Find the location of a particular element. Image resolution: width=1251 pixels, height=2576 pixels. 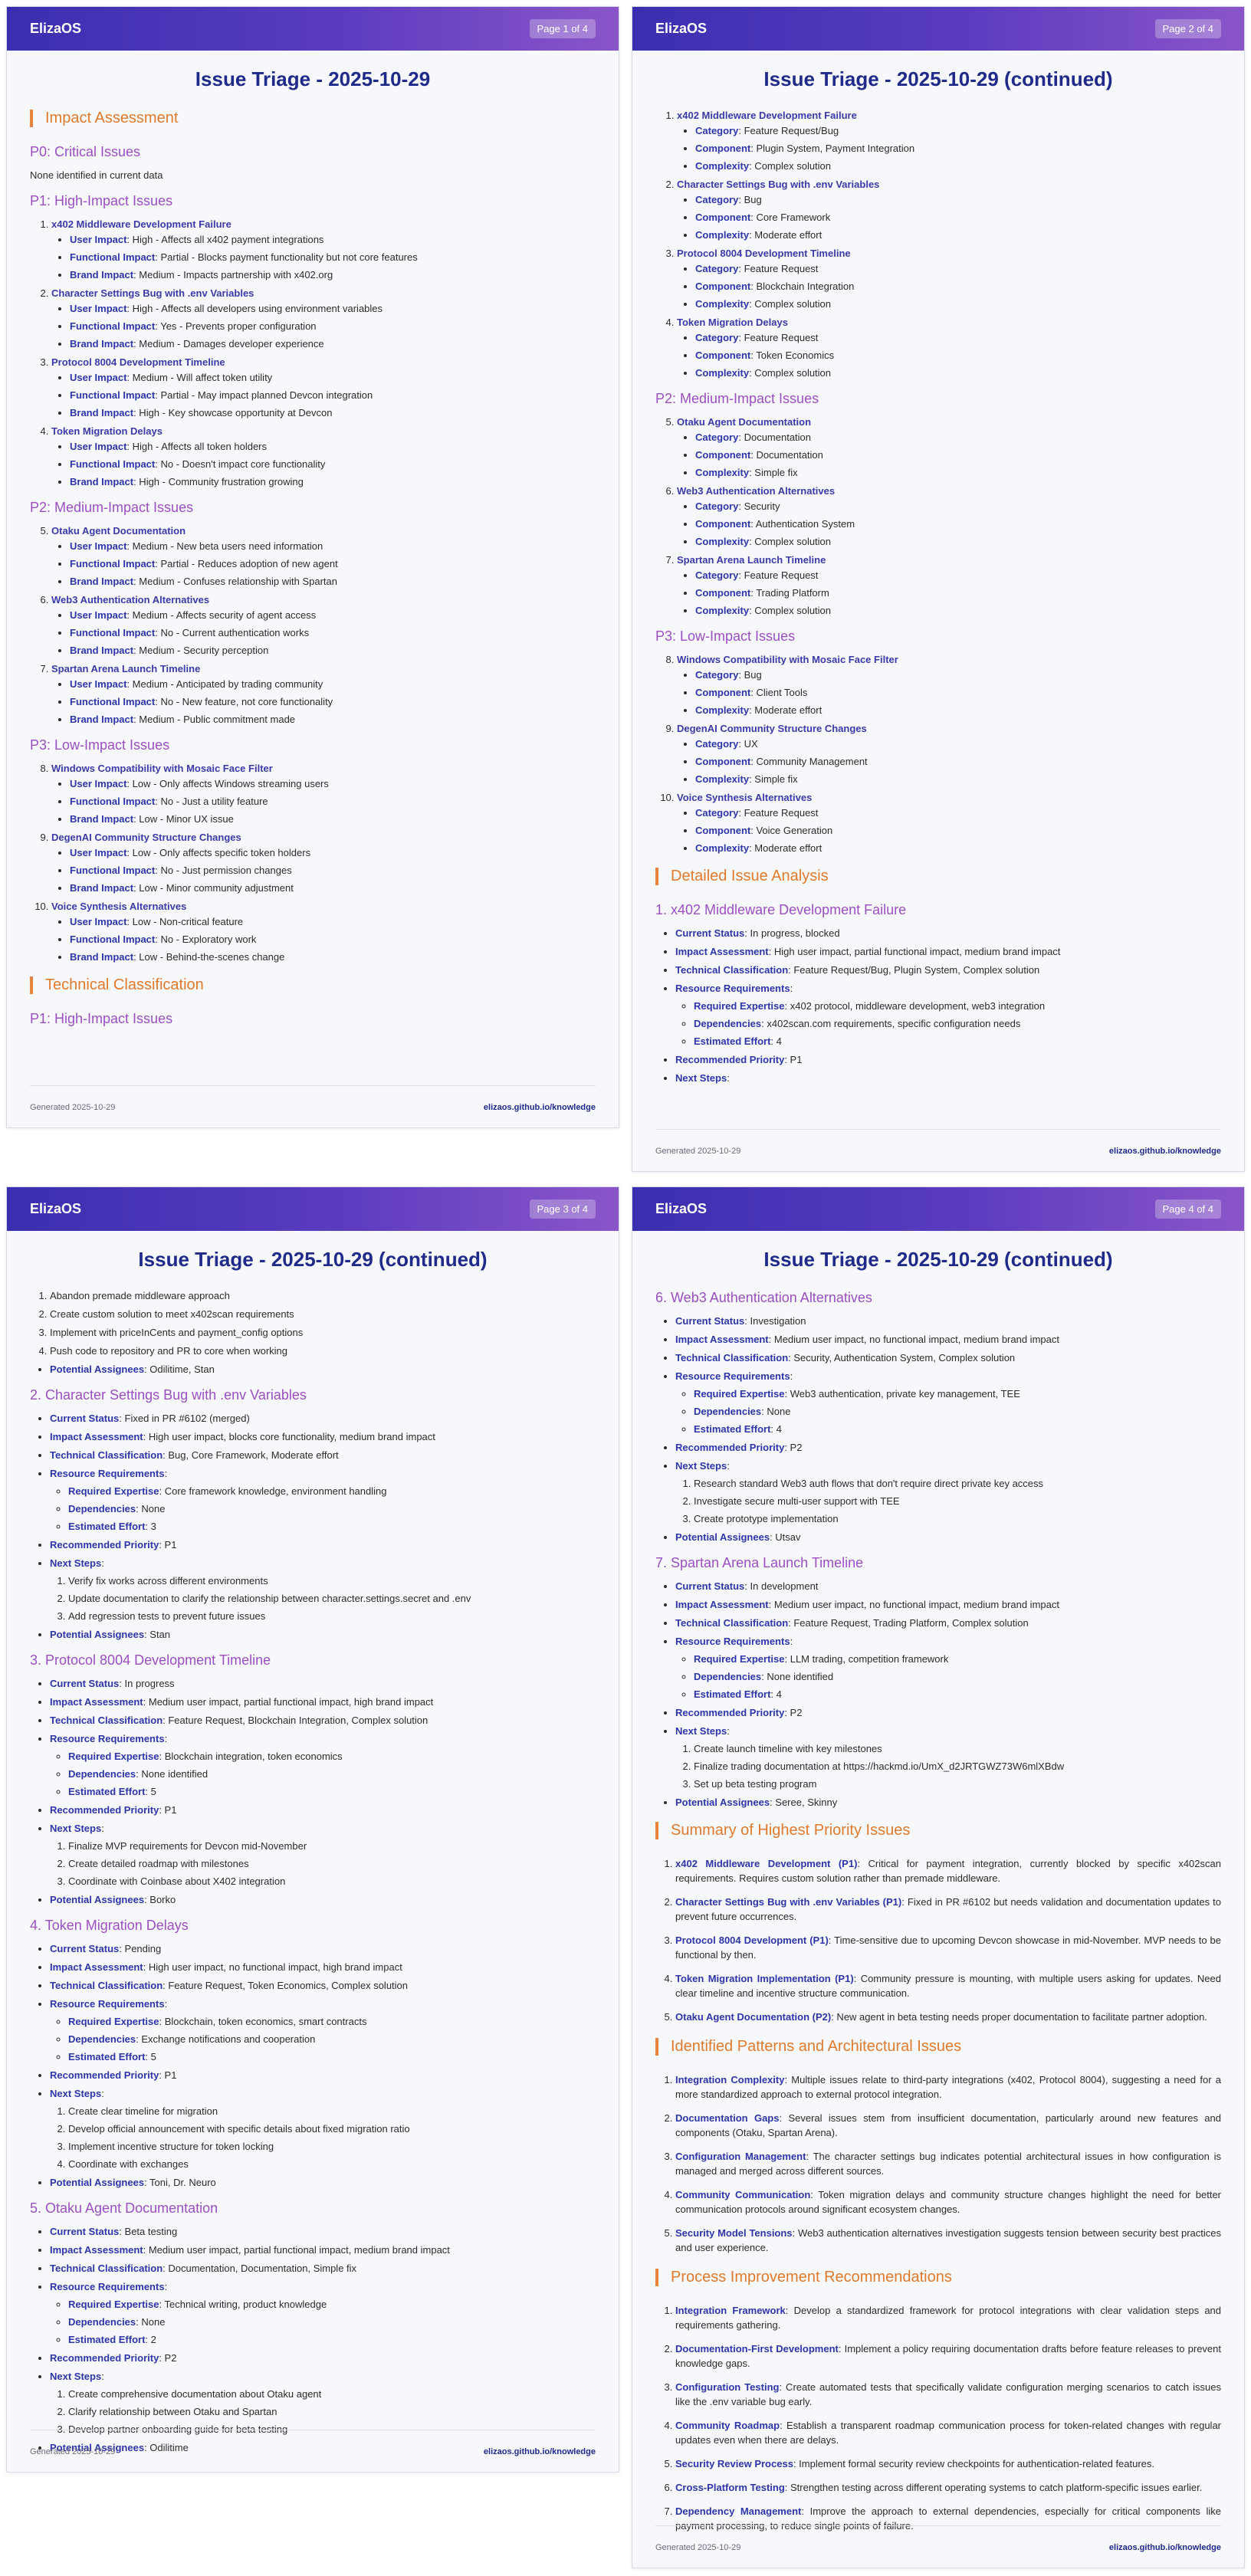

detail-row: Complexity: Moderate effort is located at coordinates (958, 710).